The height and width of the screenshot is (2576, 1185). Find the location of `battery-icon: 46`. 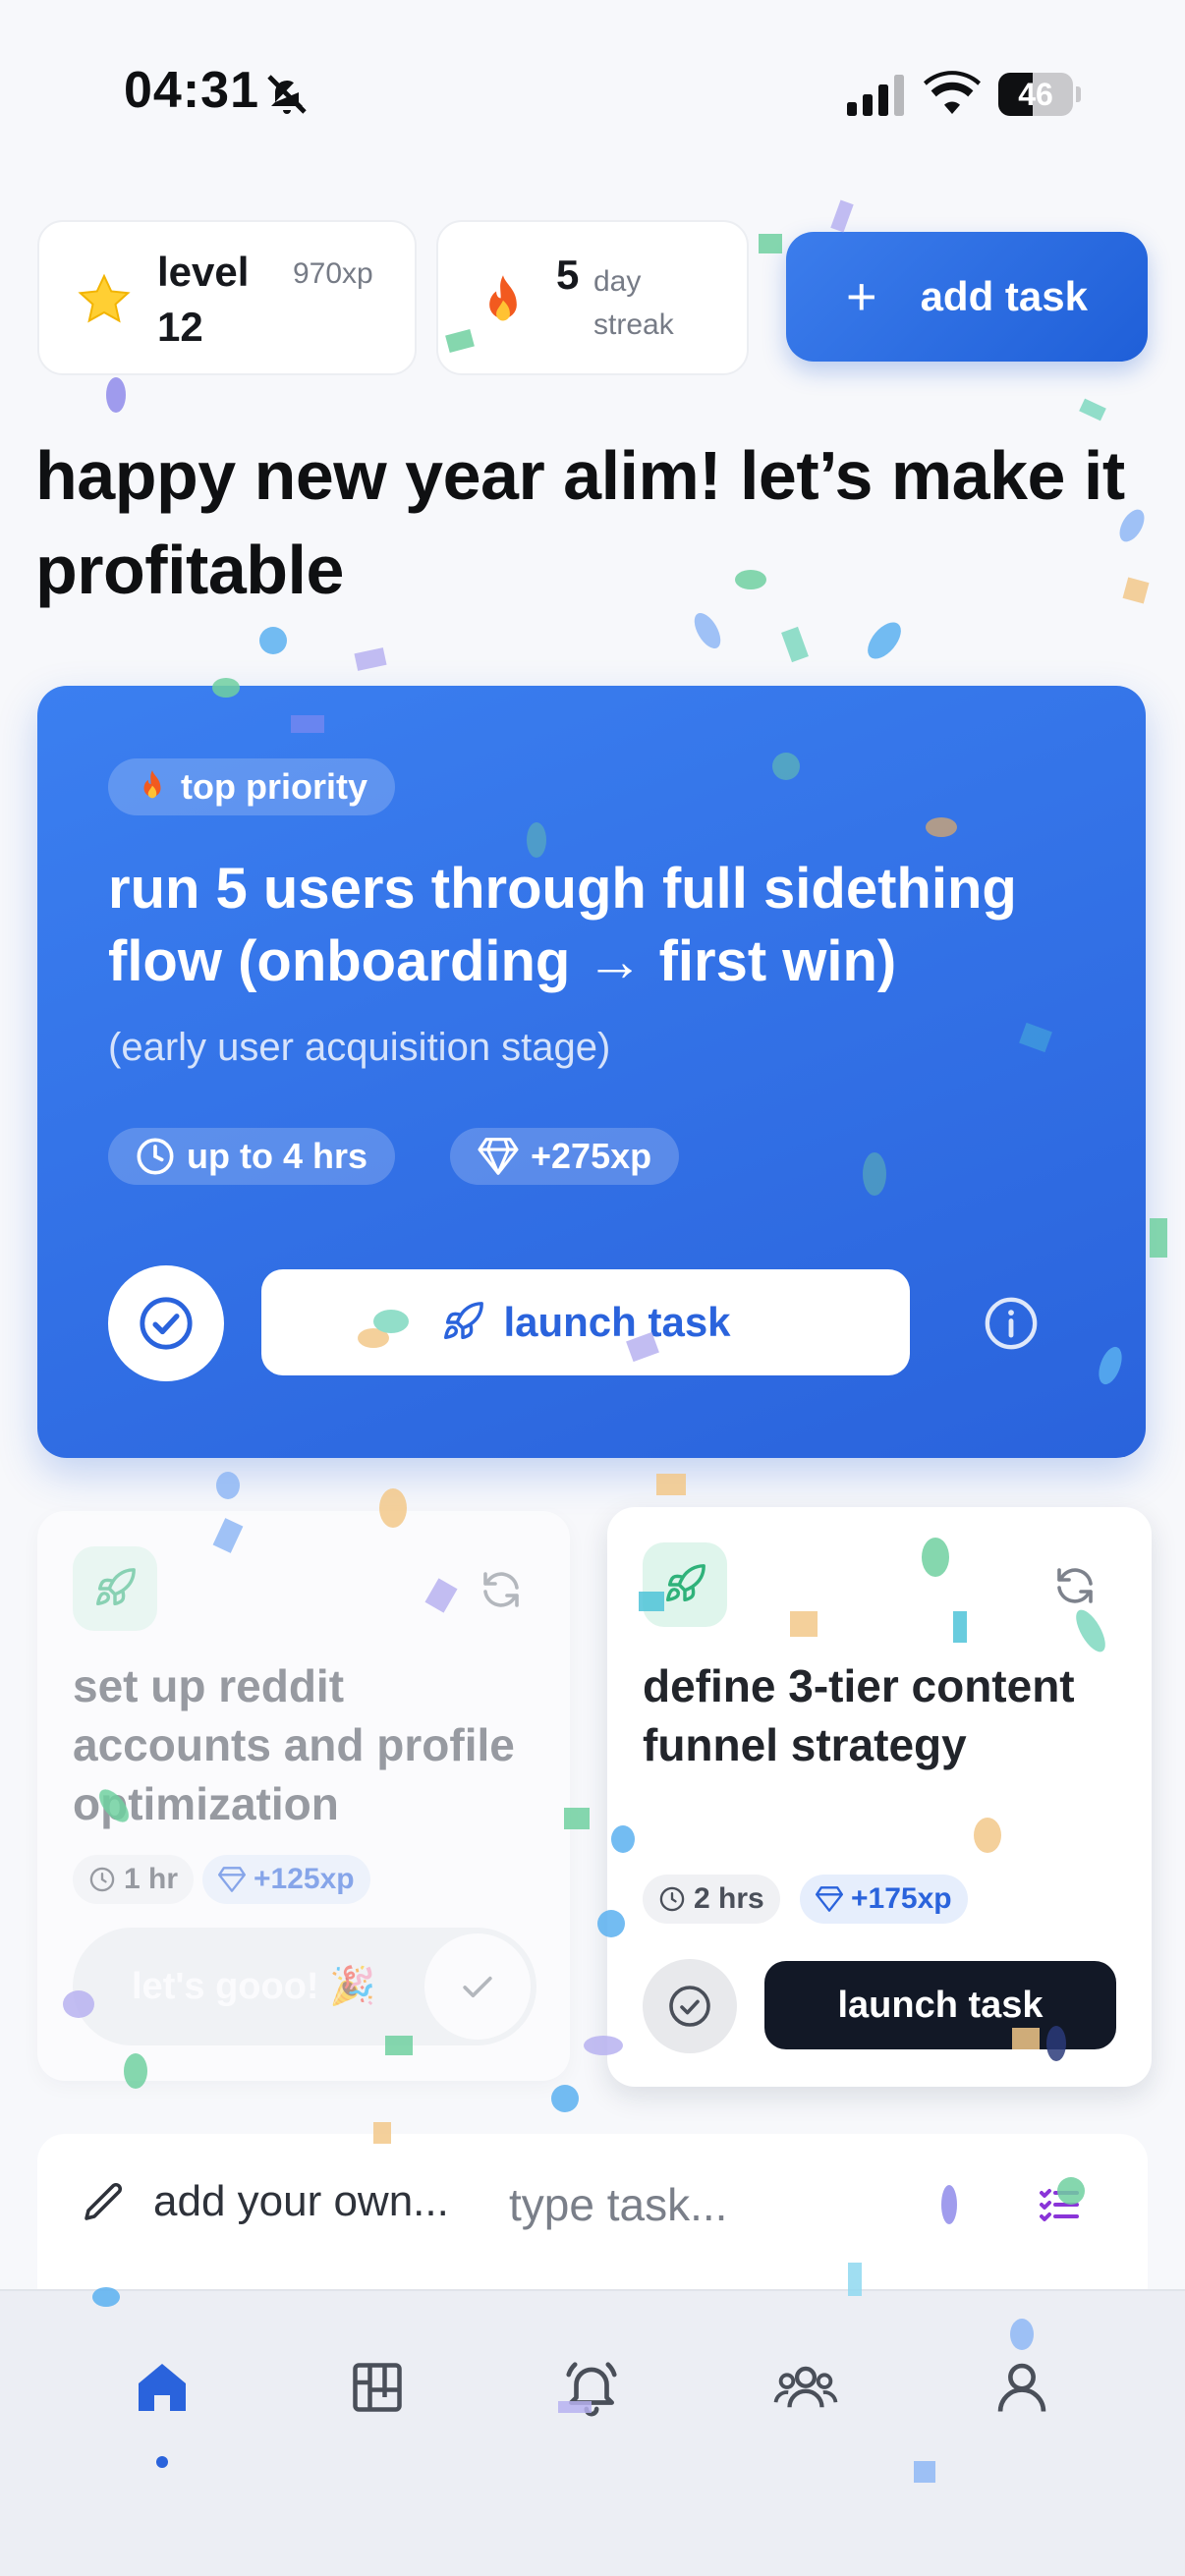

battery-icon: 46 is located at coordinates (1040, 94).